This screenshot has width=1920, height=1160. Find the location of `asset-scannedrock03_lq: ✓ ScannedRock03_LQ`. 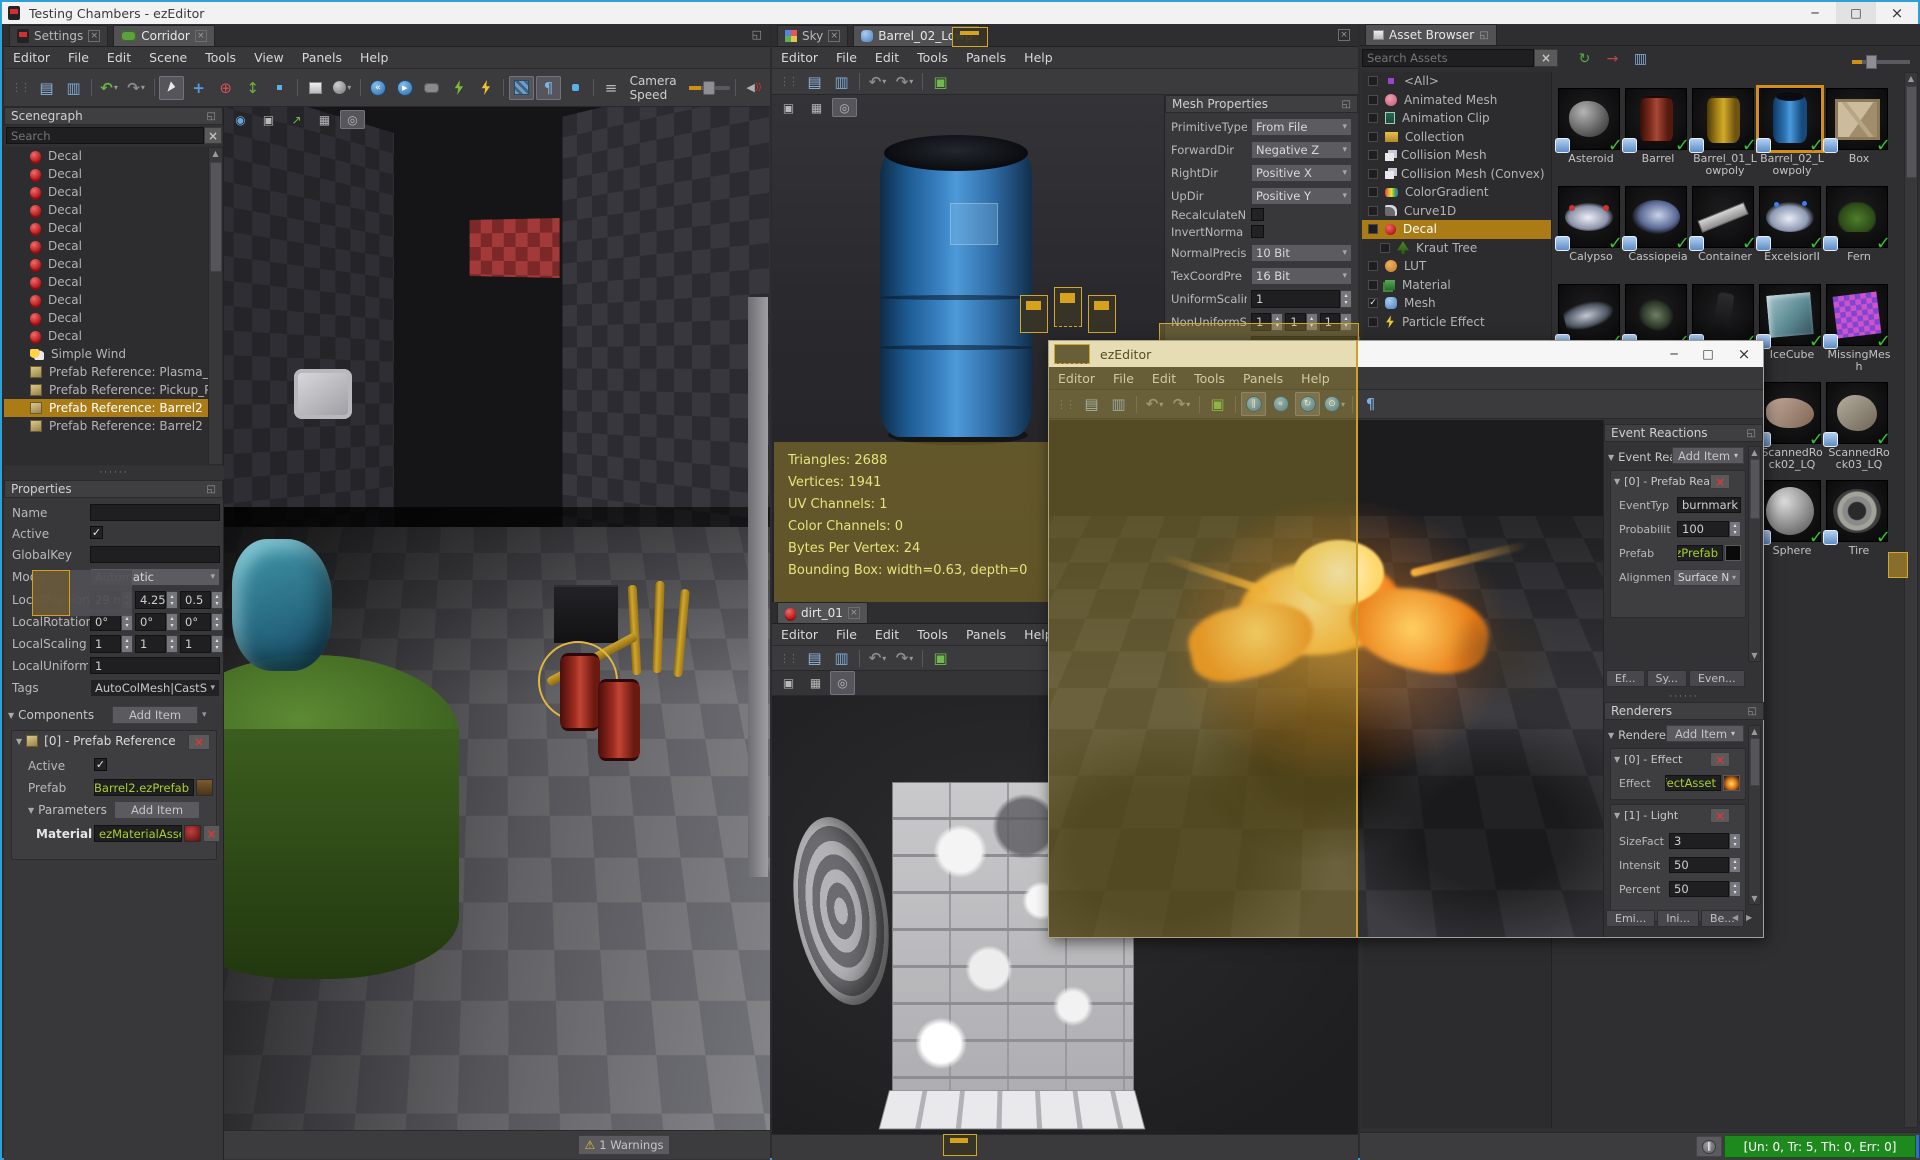

asset-scannedrock03_lq: ✓ ScannedRock03_LQ is located at coordinates (1857, 426).